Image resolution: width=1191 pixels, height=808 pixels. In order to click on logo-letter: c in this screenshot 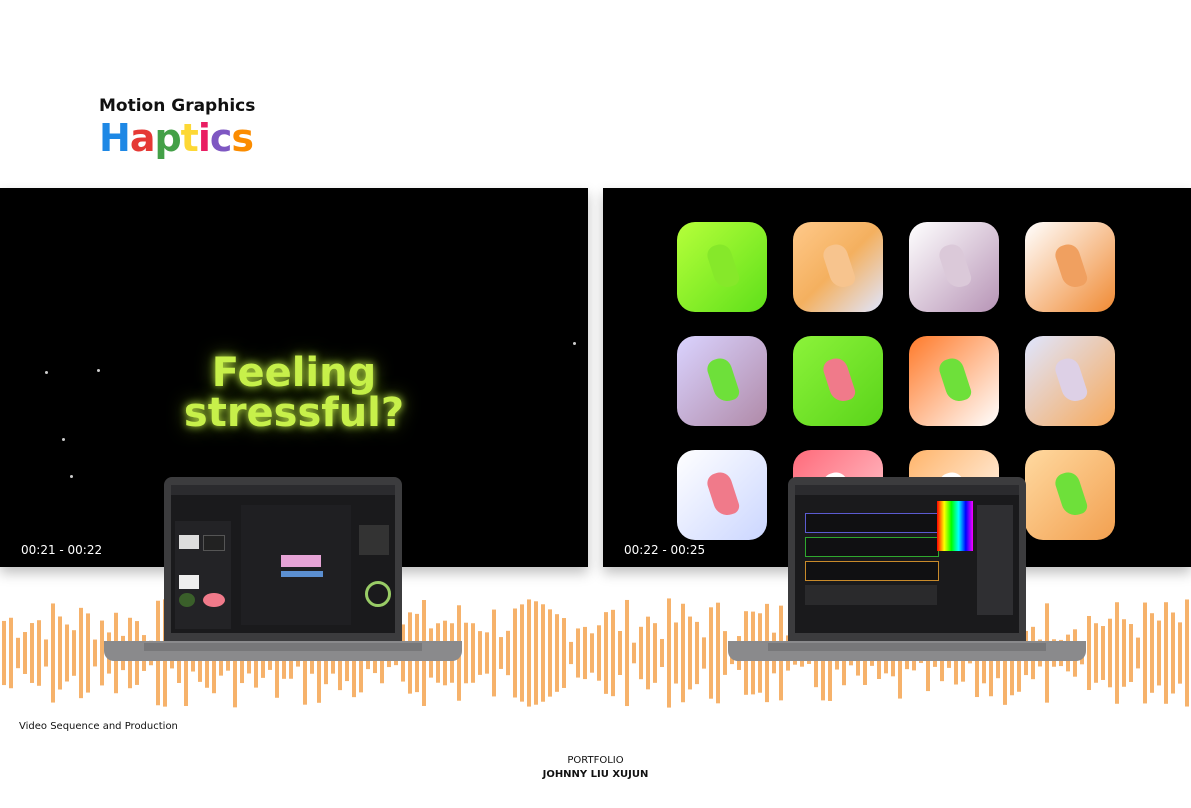, I will do `click(221, 138)`.